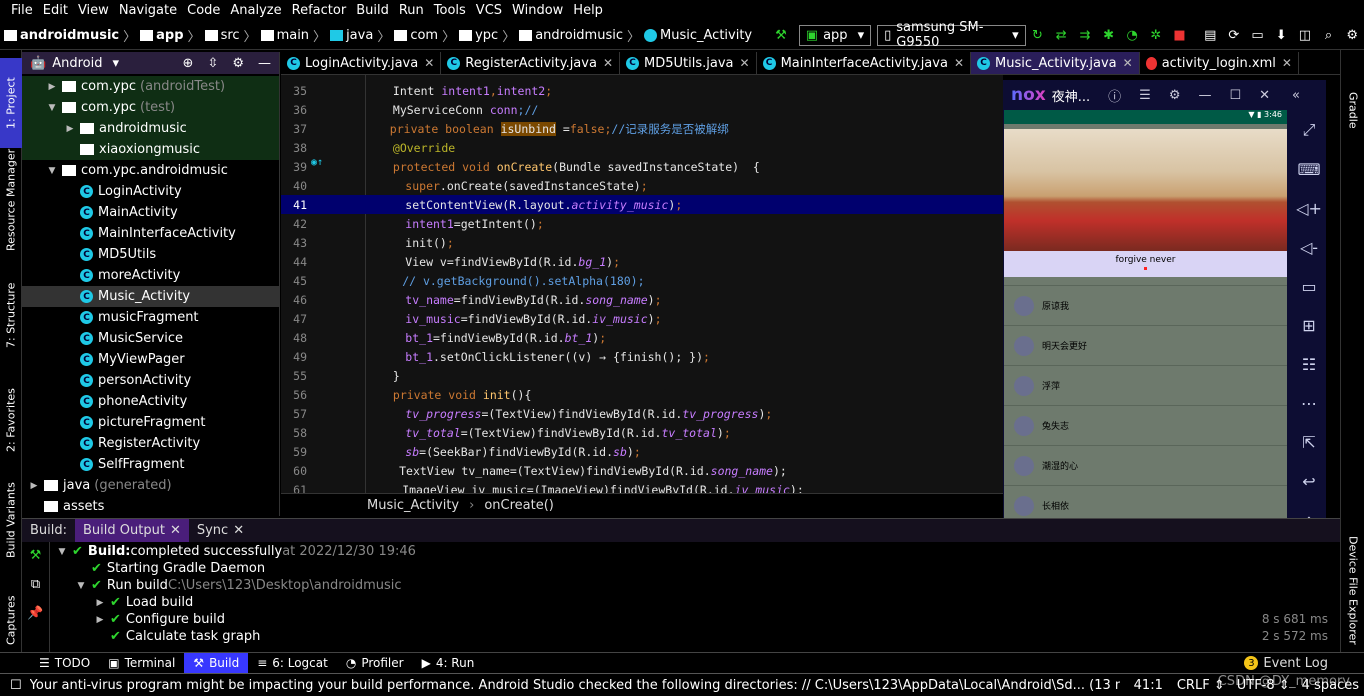  What do you see at coordinates (1180, 35) in the screenshot?
I see `stop-icon: ■` at bounding box center [1180, 35].